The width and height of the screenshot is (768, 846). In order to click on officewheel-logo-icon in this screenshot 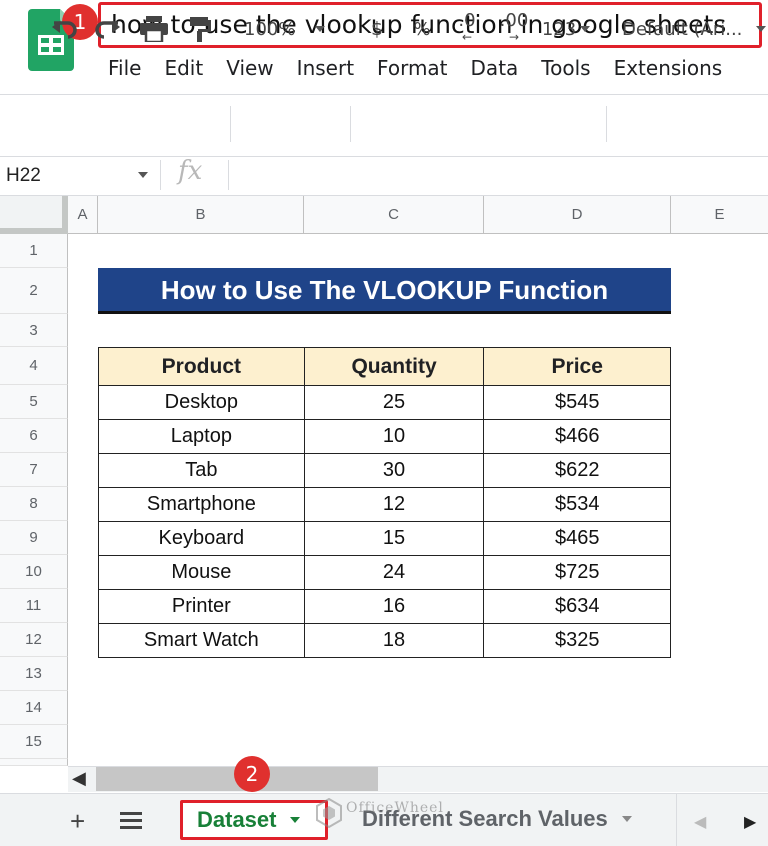, I will do `click(329, 813)`.